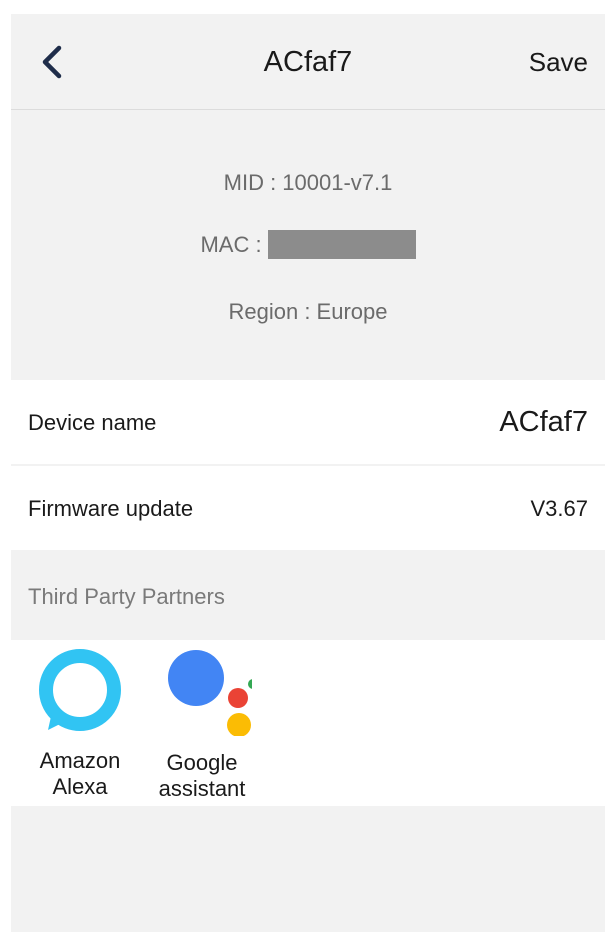  I want to click on section-title-partners: Third Party Partners, so click(126, 596).